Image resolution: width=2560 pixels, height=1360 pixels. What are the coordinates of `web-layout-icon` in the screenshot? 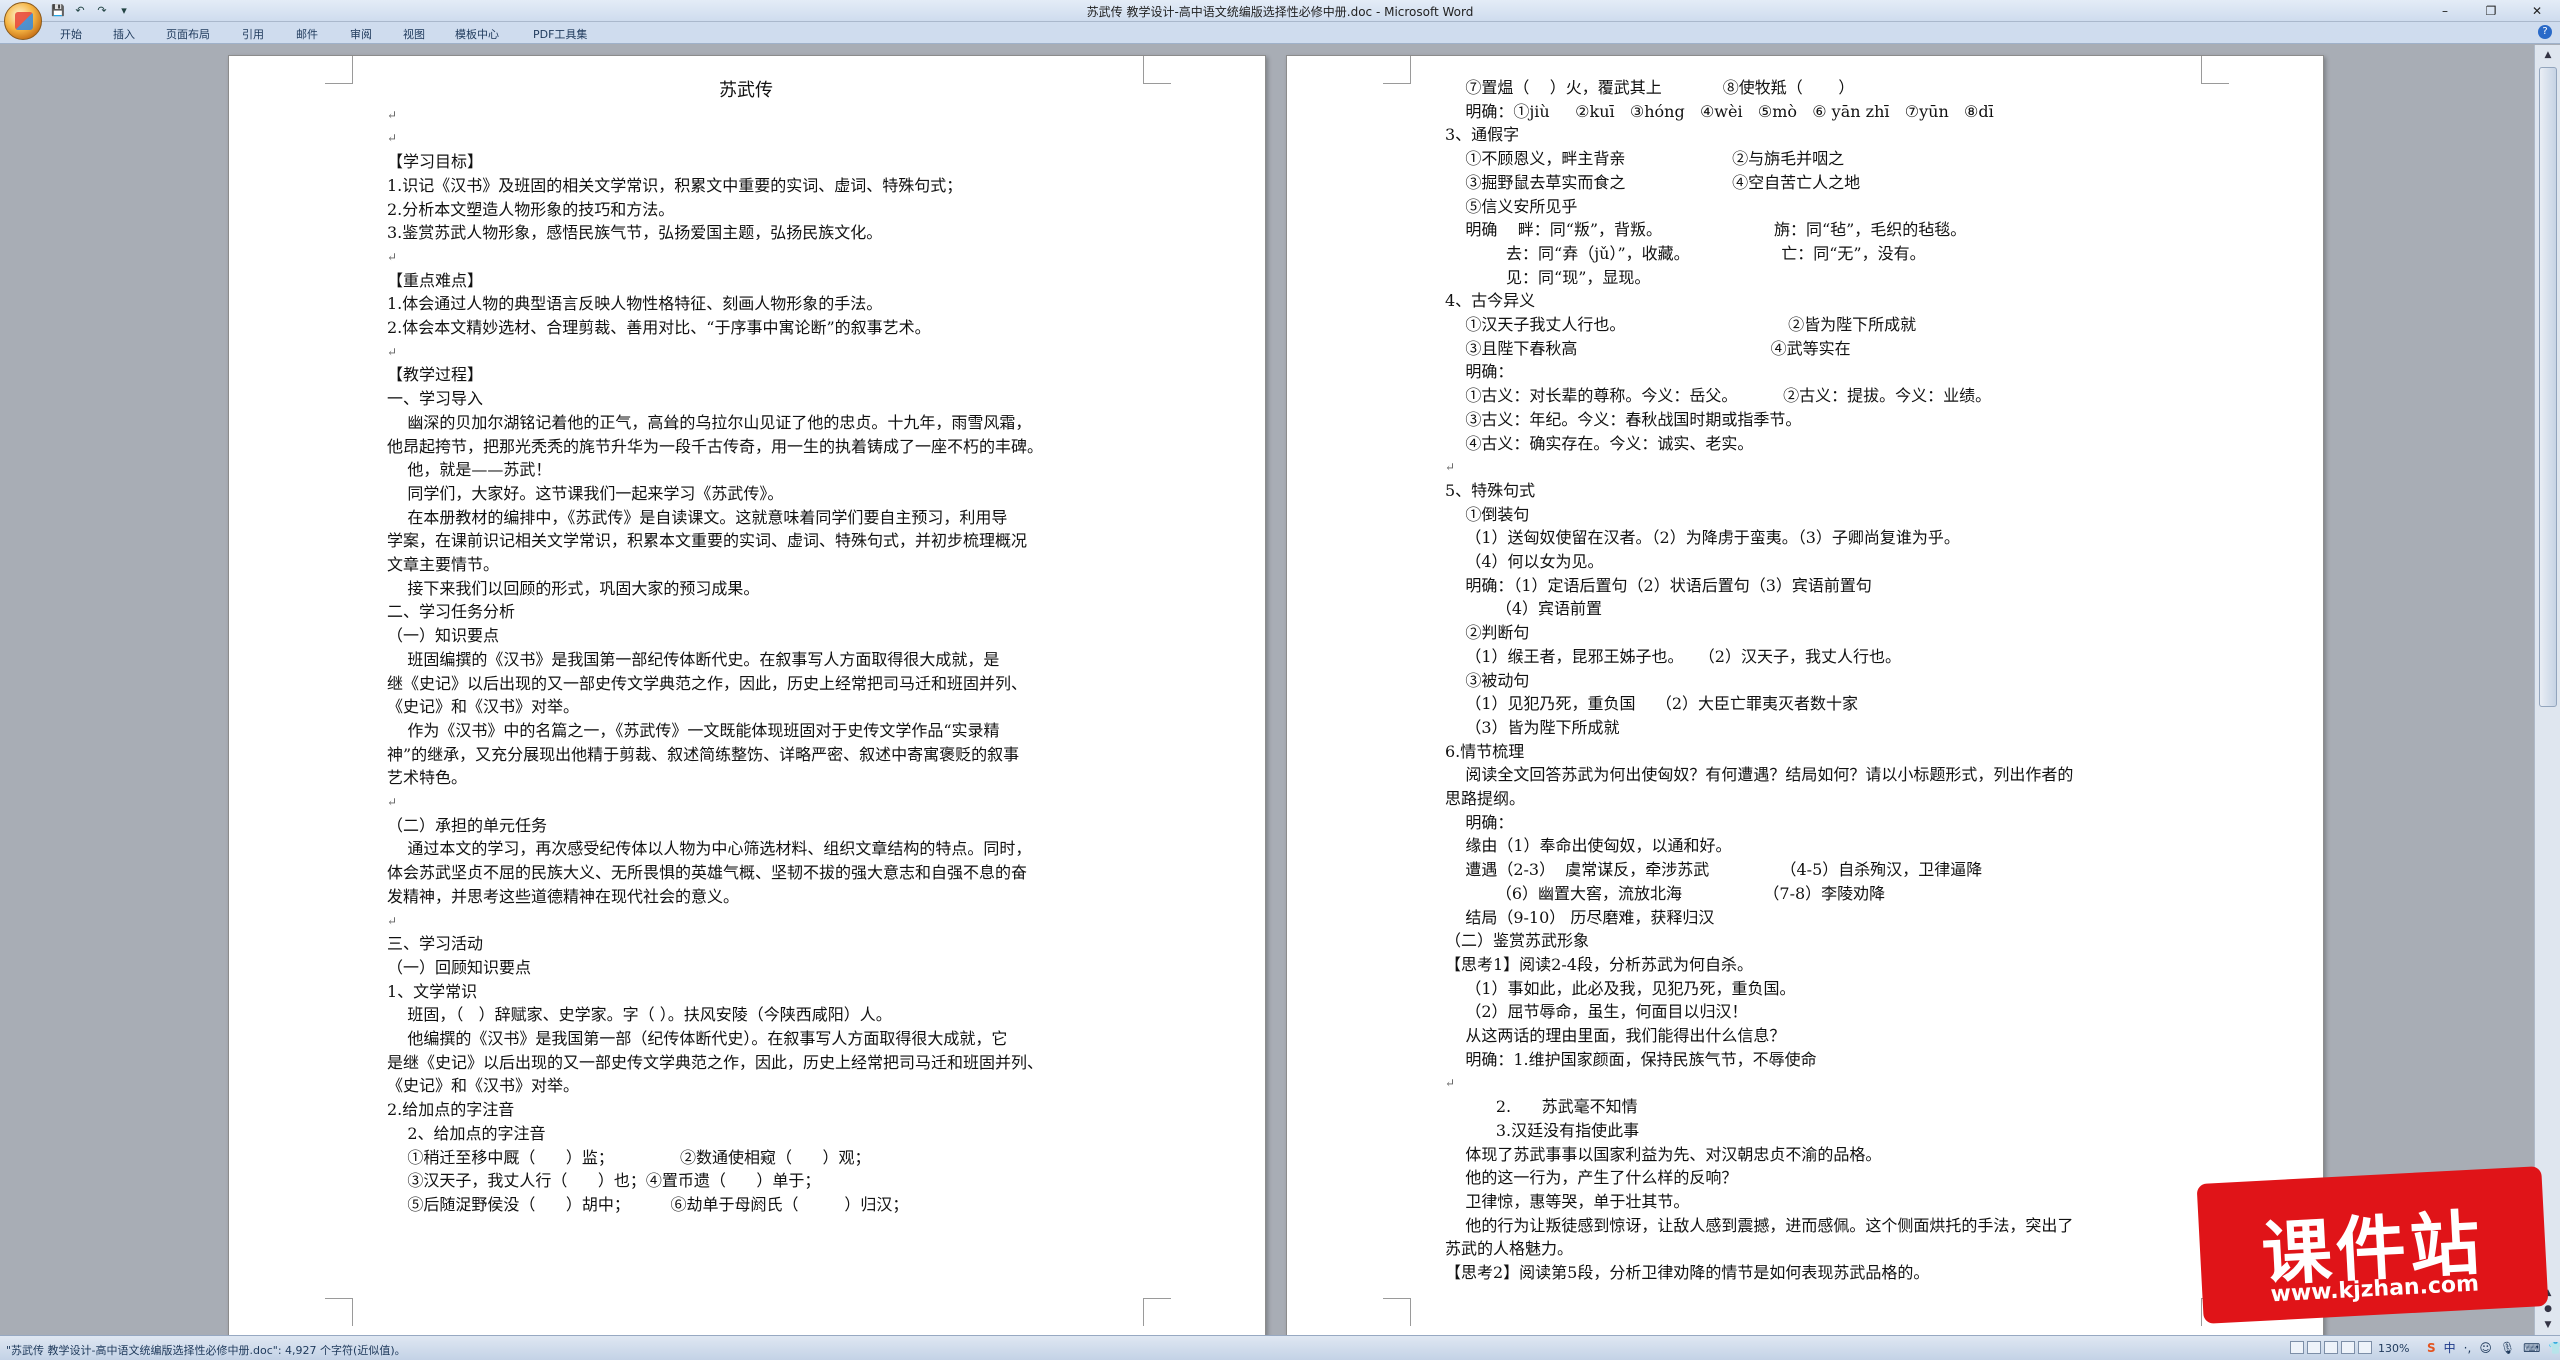 It's located at (2331, 1347).